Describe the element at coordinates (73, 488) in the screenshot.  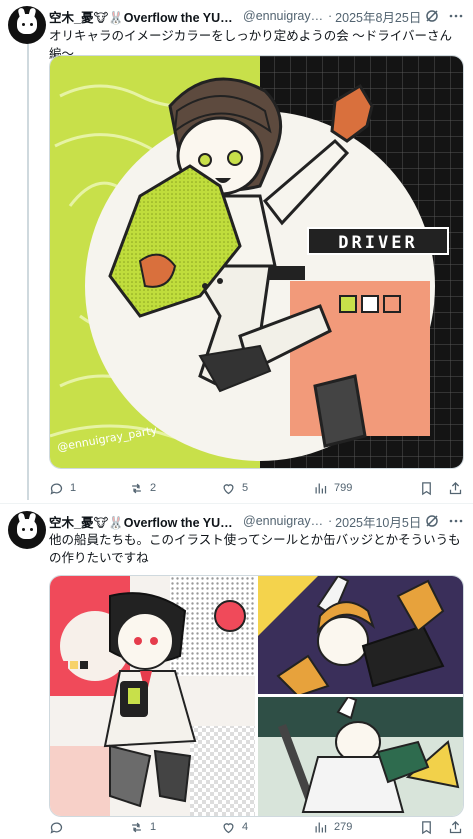
I see `reply-count: 1` at that location.